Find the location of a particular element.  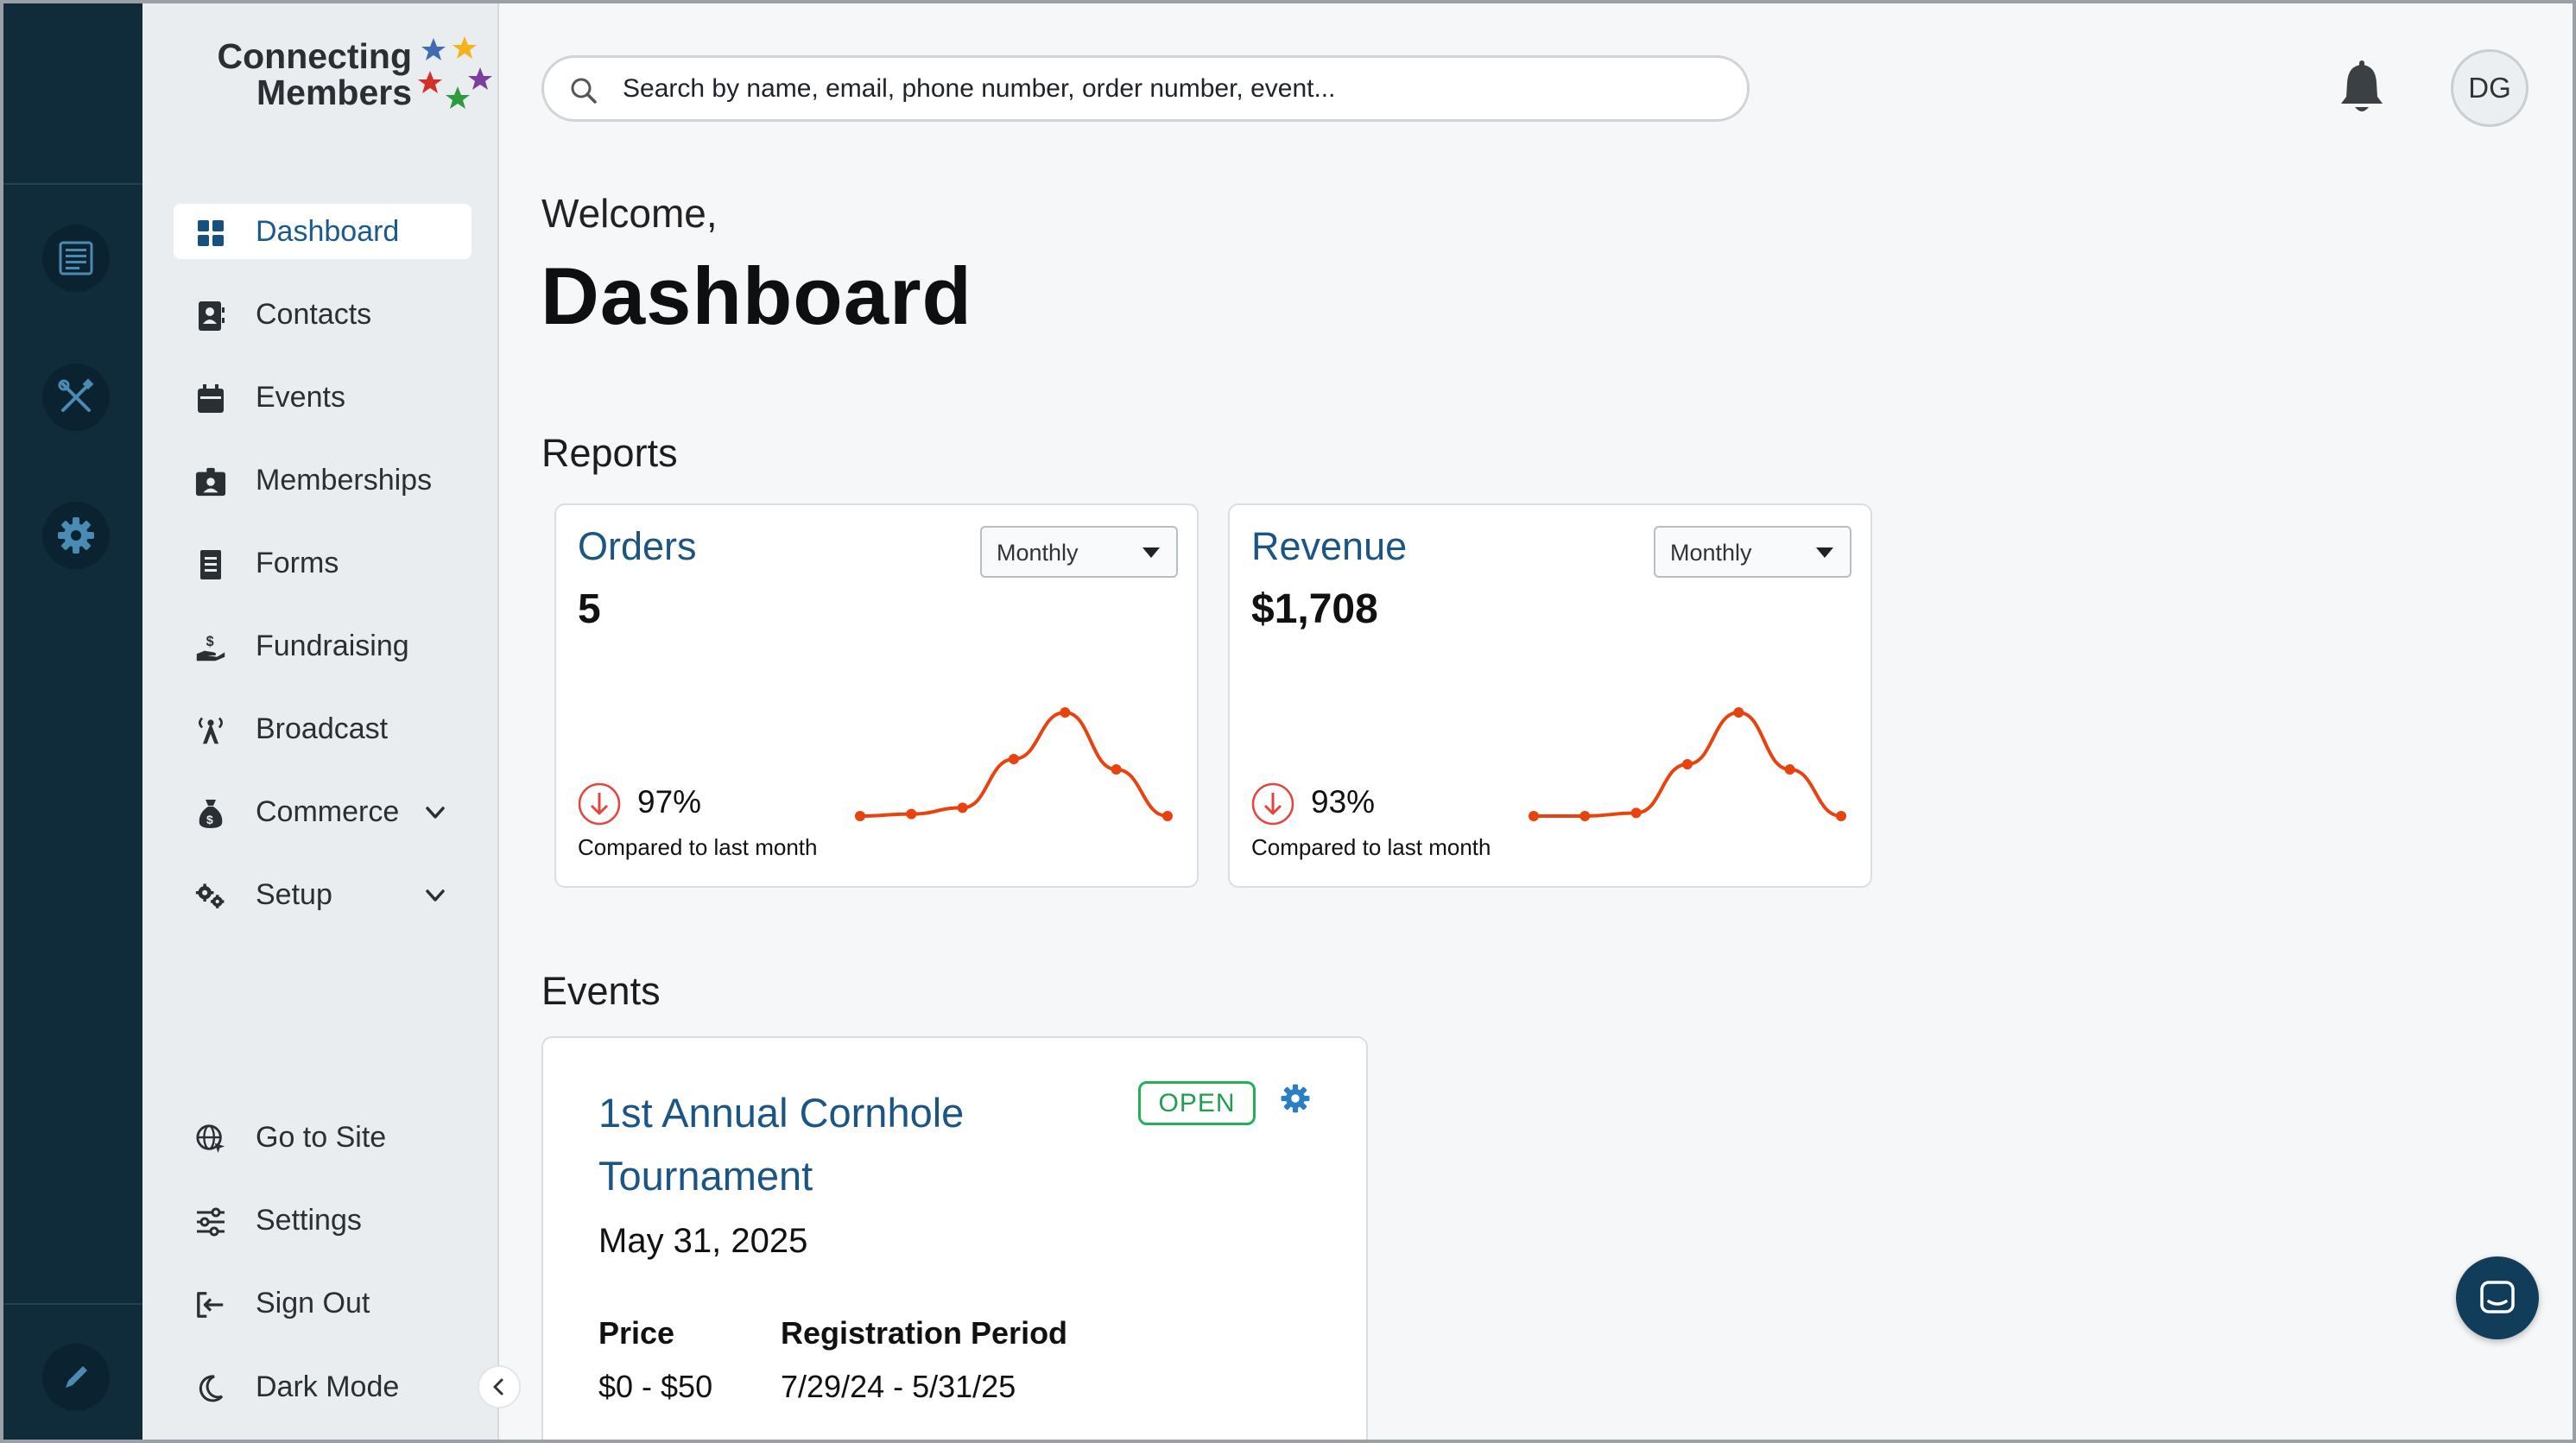

revenue-sparkline is located at coordinates (1687, 764).